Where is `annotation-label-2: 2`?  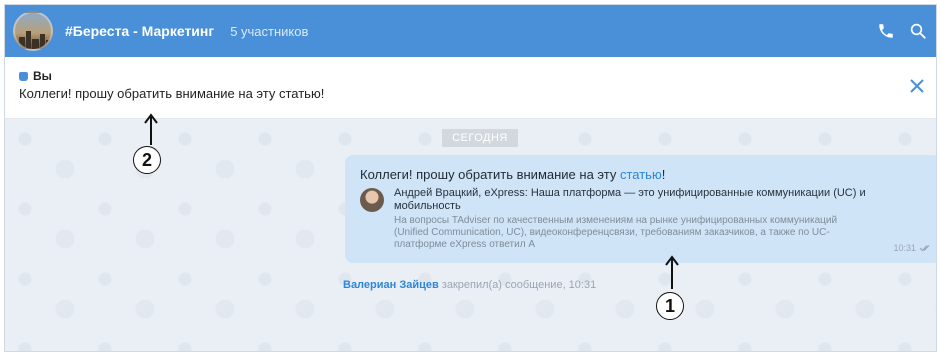 annotation-label-2: 2 is located at coordinates (147, 160).